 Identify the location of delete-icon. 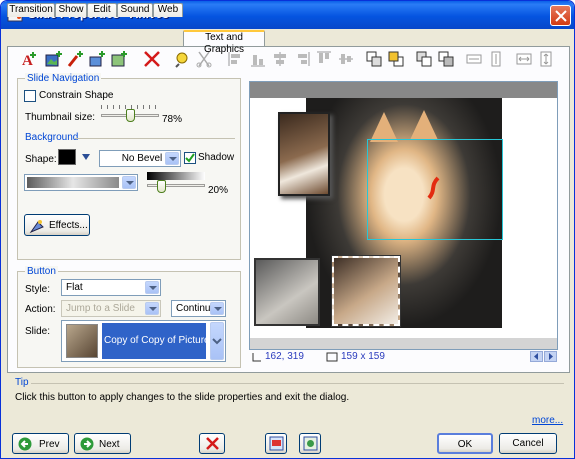
(152, 59).